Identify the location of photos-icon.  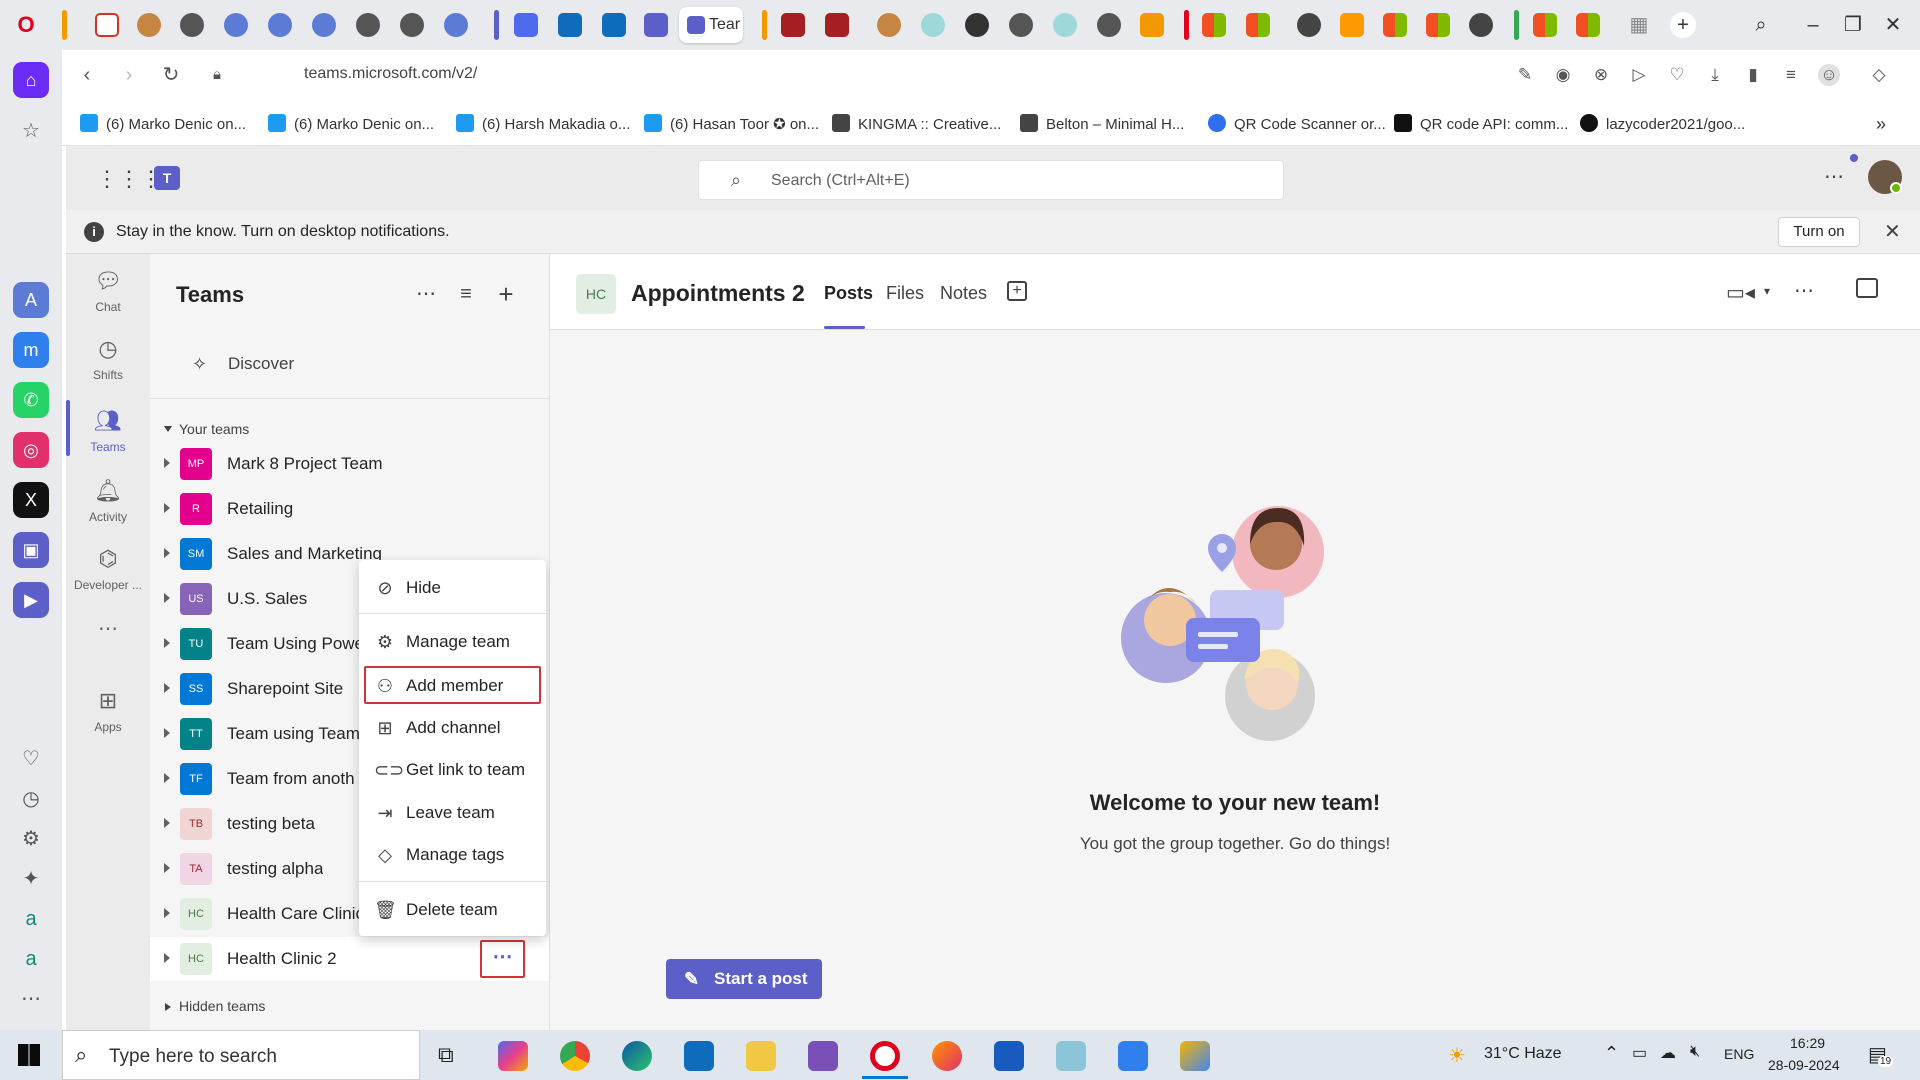
(1133, 1056).